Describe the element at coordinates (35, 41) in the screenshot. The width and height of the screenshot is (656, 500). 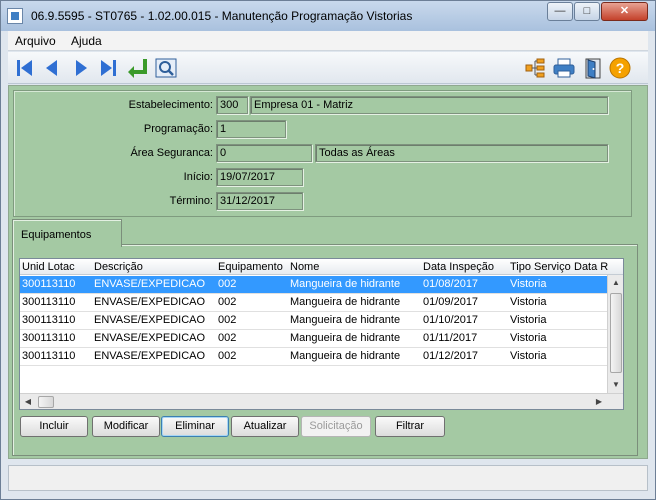
I see `menu-arquivo: Arquivo` at that location.